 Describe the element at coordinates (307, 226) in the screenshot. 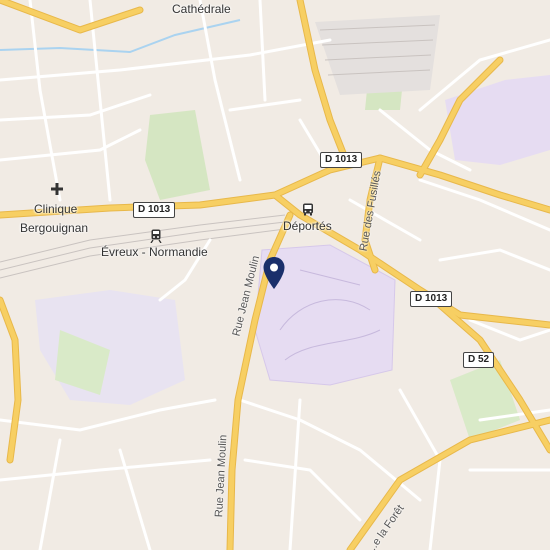

I see `deportes-label: Déportés` at that location.